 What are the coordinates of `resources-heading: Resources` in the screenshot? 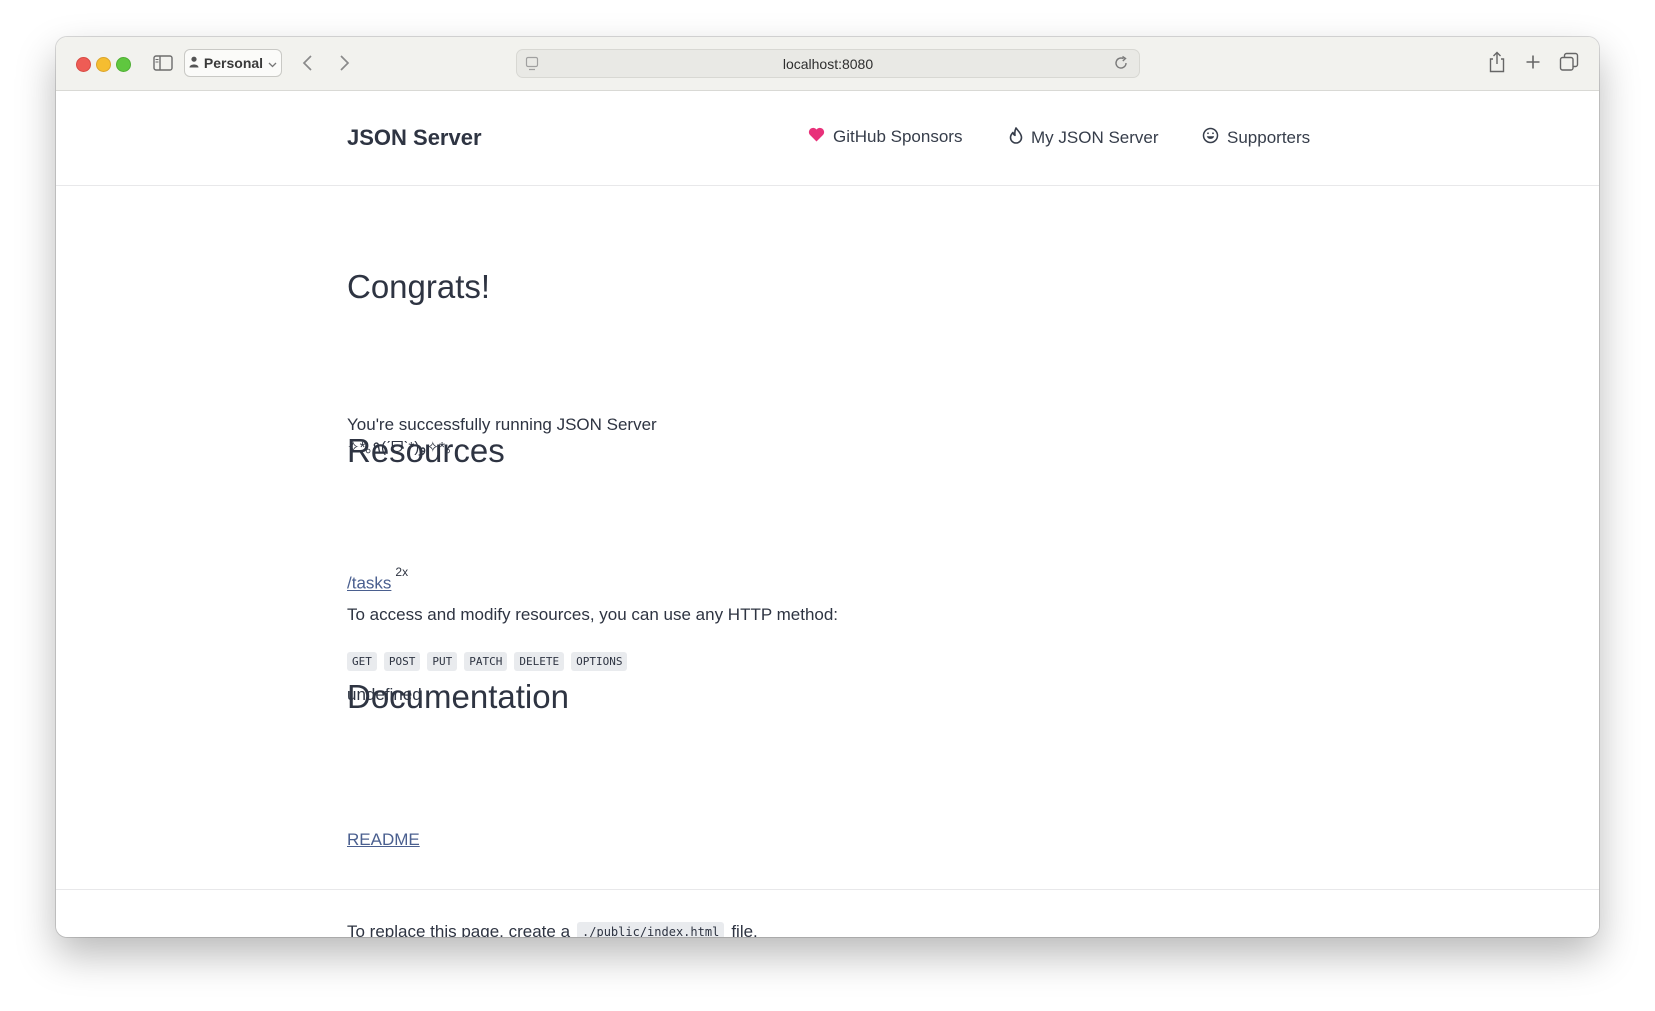 It's located at (426, 450).